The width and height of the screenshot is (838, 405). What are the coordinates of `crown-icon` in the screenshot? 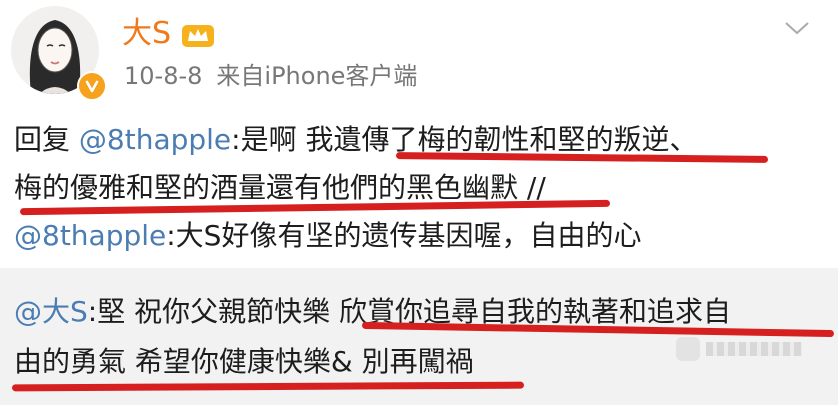 It's located at (198, 35).